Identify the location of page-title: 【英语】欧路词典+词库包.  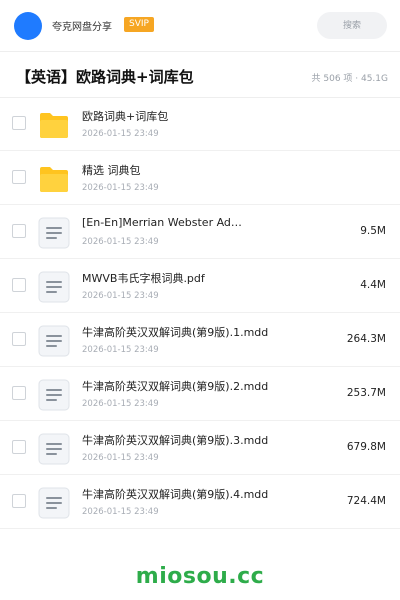
(105, 77).